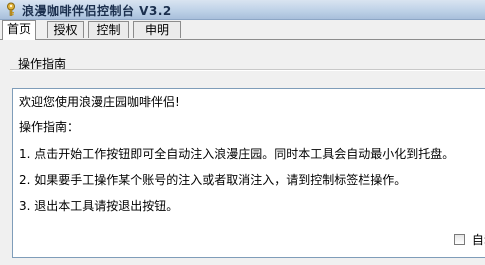 The image size is (485, 265). Describe the element at coordinates (157, 29) in the screenshot. I see `tab-statement: 申明` at that location.